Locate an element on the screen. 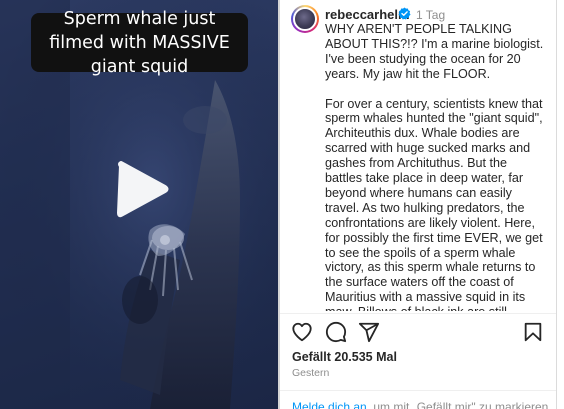 The height and width of the screenshot is (409, 564). likes-count: Gefällt 20.535 Mal is located at coordinates (344, 357).